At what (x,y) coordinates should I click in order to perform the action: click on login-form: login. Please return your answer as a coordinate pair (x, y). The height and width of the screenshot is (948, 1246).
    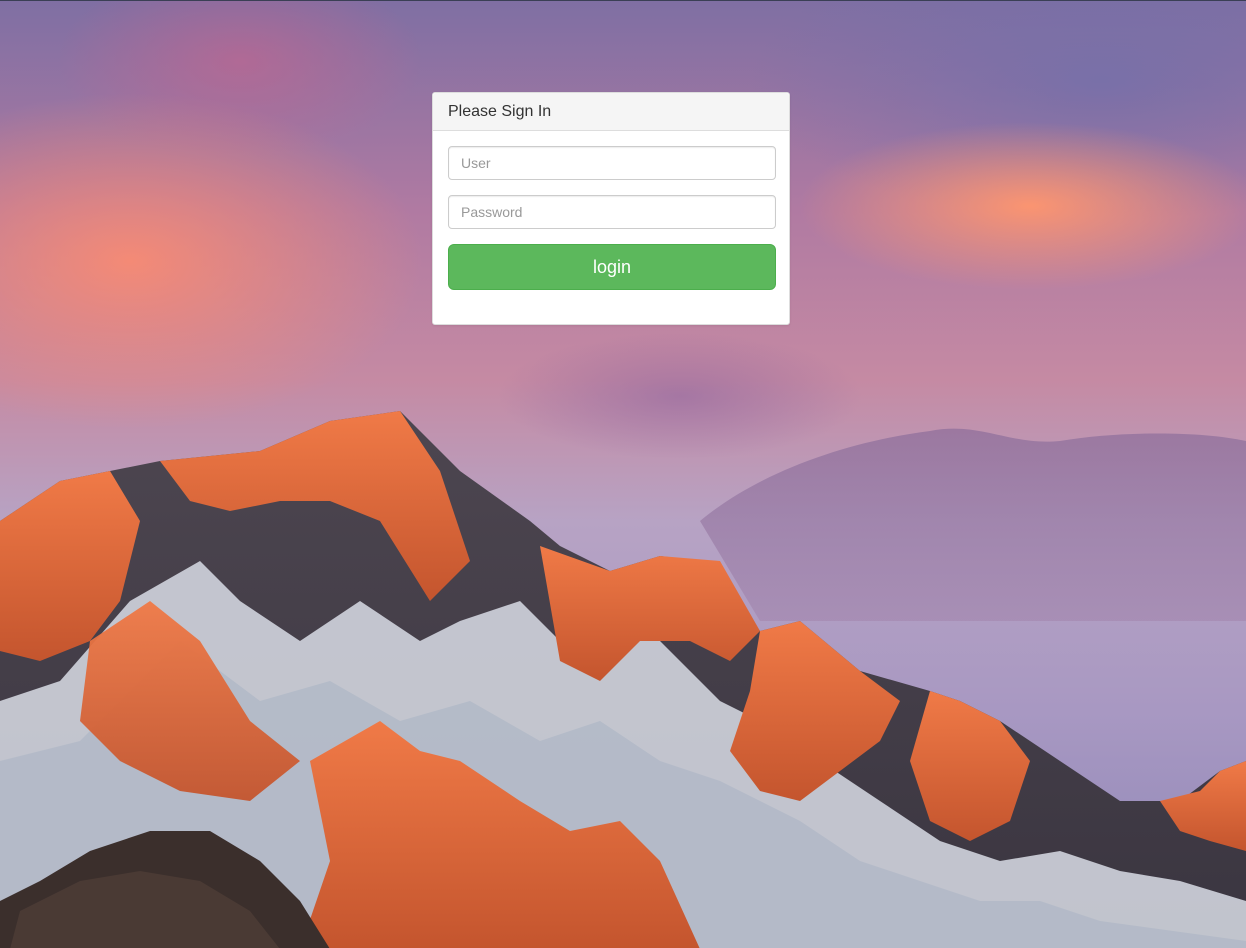
    Looking at the image, I should click on (611, 218).